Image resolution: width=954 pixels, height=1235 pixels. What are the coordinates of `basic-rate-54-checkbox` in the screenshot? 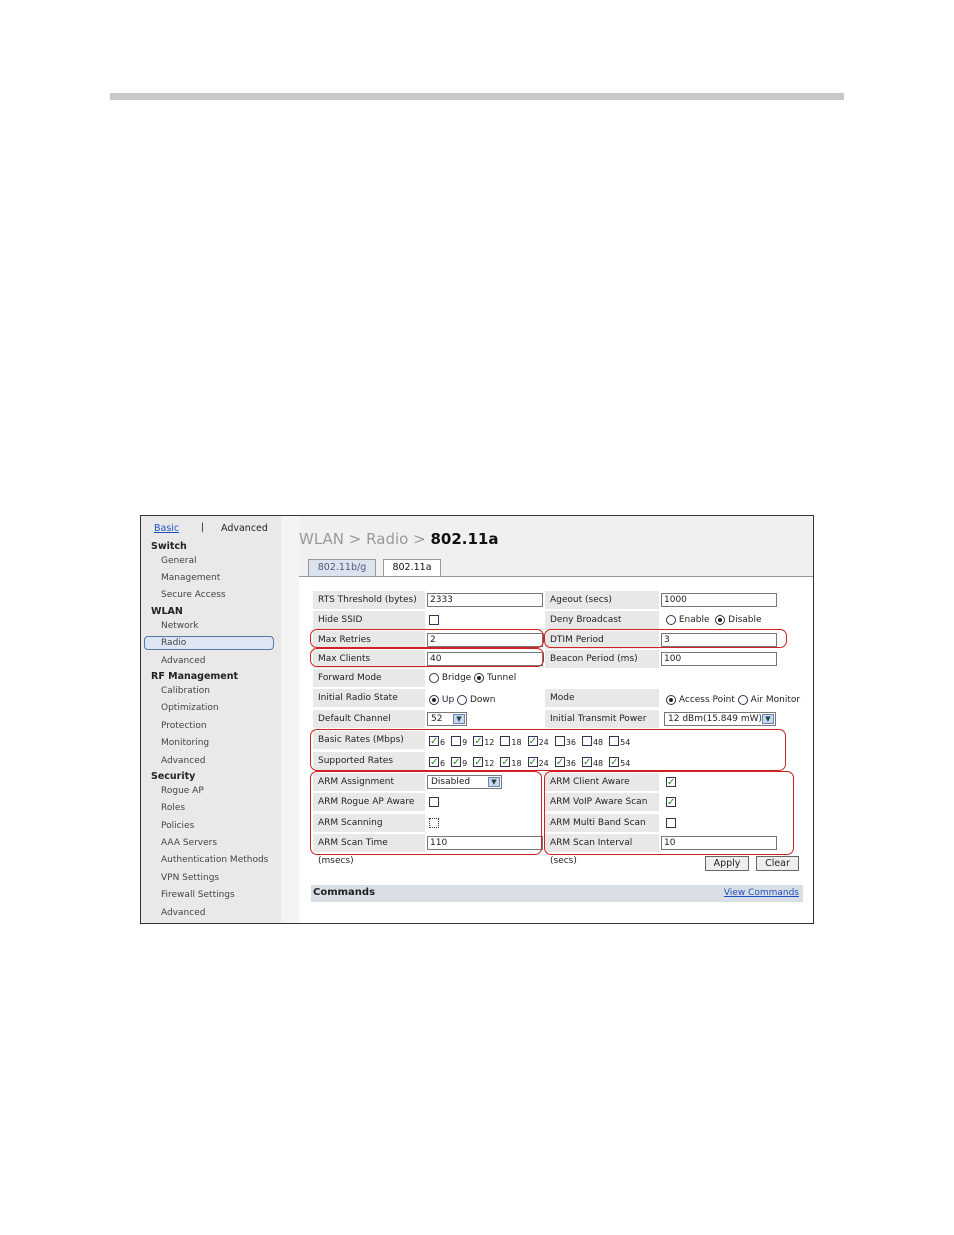 It's located at (614, 740).